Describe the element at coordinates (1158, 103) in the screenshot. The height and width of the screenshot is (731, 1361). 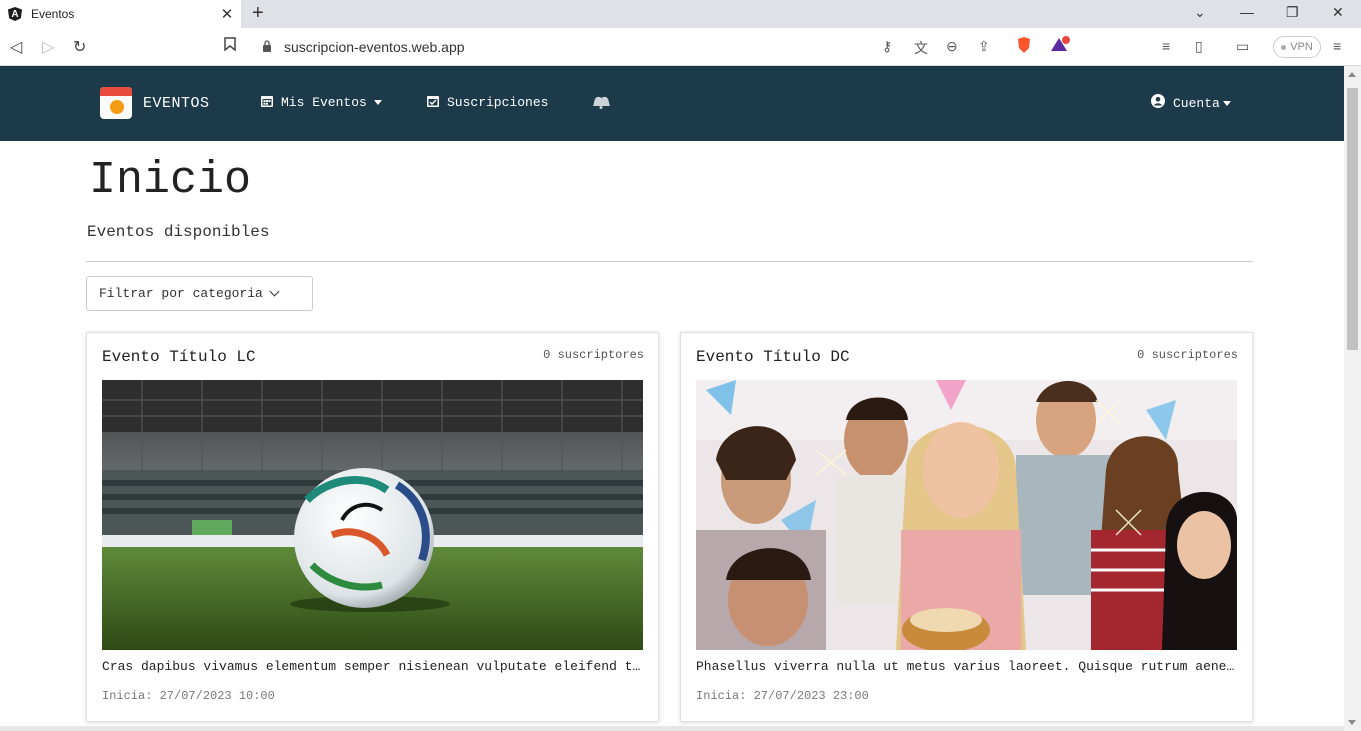
I see `user-circle-icon` at that location.